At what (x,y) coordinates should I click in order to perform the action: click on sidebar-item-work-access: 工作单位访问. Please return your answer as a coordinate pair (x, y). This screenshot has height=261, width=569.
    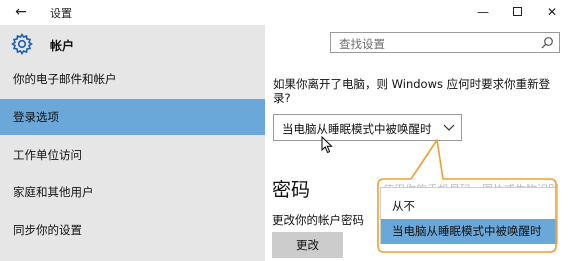
    Looking at the image, I should click on (132, 155).